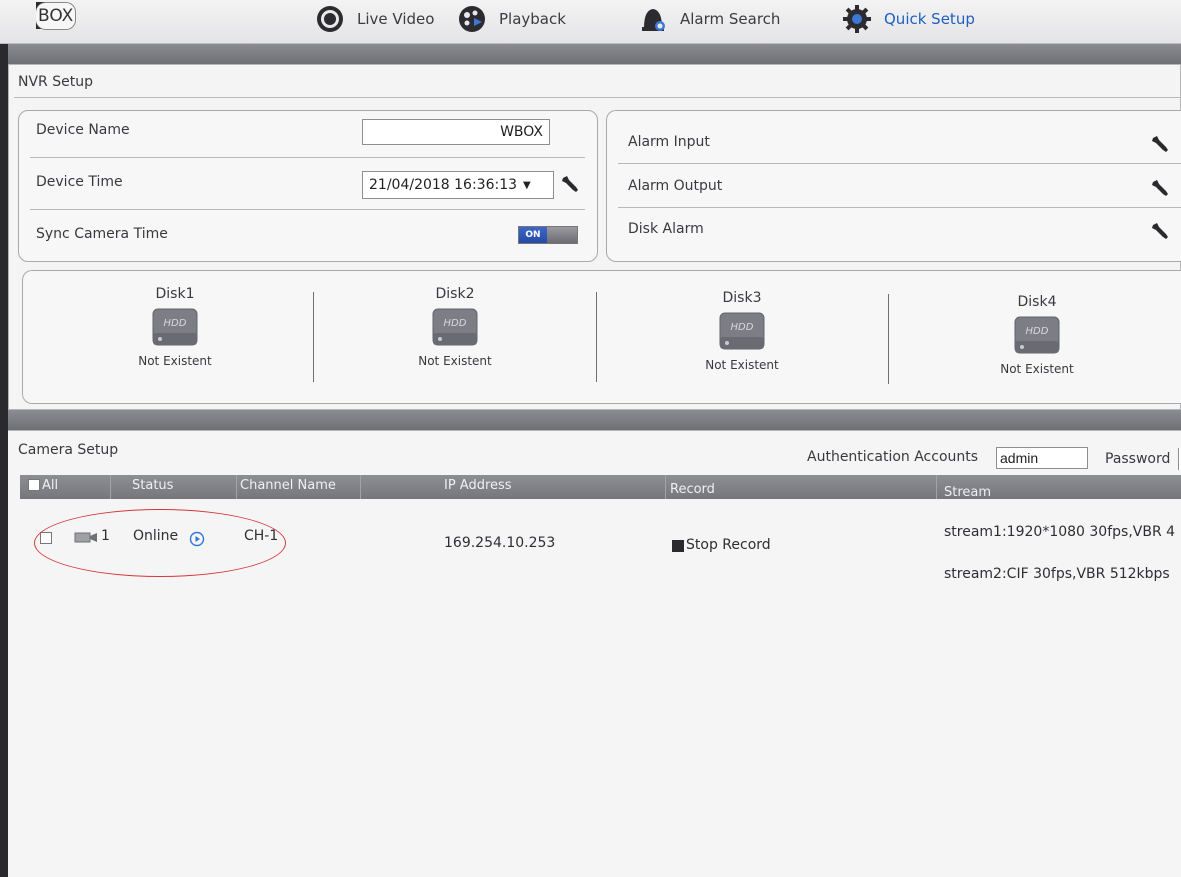 This screenshot has height=877, width=1181. What do you see at coordinates (1057, 574) in the screenshot?
I see `stream2-info: stream2:CIF 30fps,VBR 512kbps` at bounding box center [1057, 574].